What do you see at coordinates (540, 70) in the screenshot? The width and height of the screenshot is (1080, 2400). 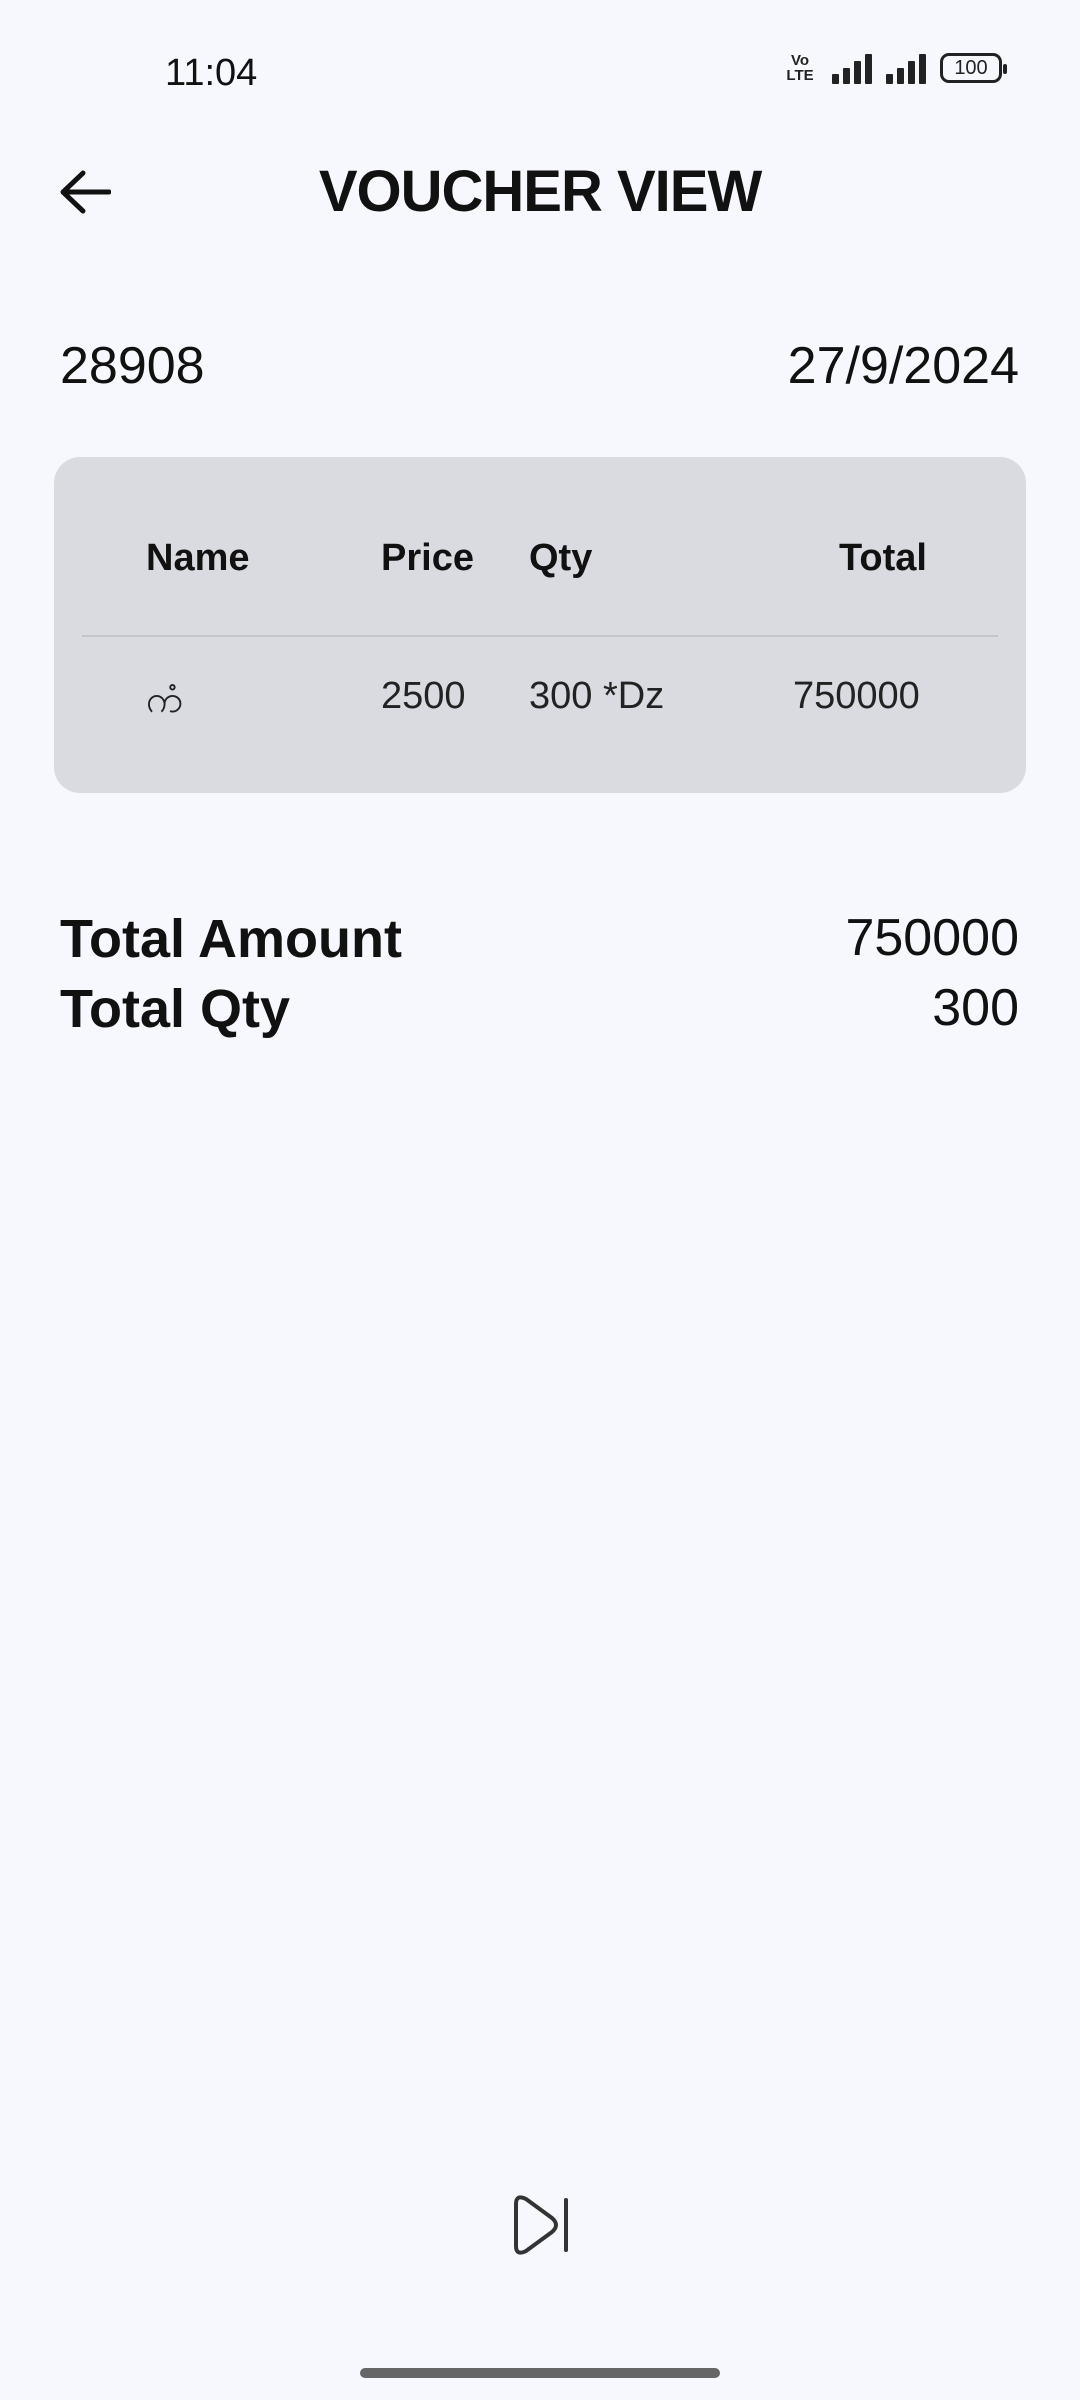 I see `status-bar: 11:04 Vo LTE 100` at bounding box center [540, 70].